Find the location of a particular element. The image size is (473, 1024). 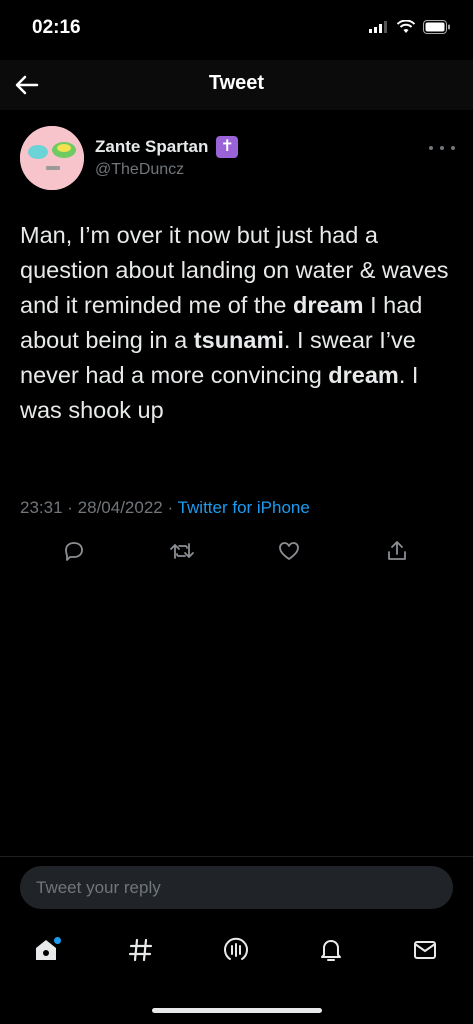

tweet-actions is located at coordinates (236, 553).